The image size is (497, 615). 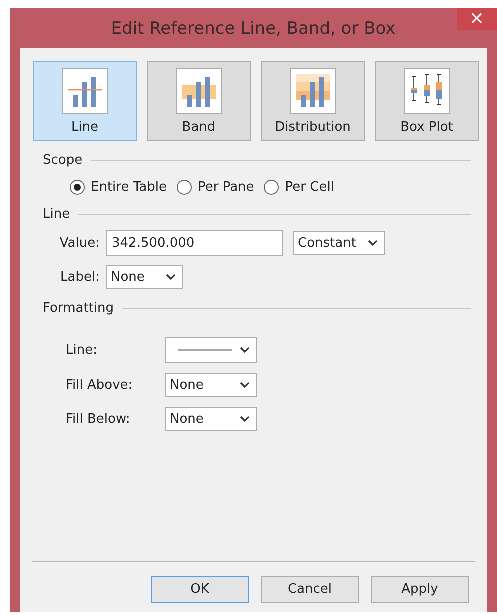 What do you see at coordinates (339, 243) in the screenshot?
I see `value-type-dropdown: Constant` at bounding box center [339, 243].